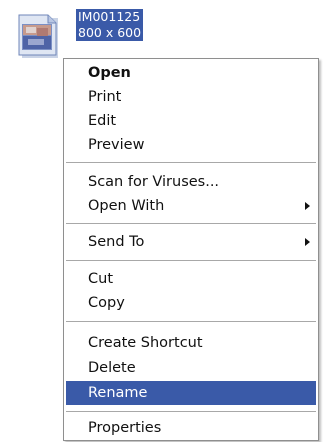 The height and width of the screenshot is (442, 323). What do you see at coordinates (126, 206) in the screenshot?
I see `menu-item-open-with-label: Open With` at bounding box center [126, 206].